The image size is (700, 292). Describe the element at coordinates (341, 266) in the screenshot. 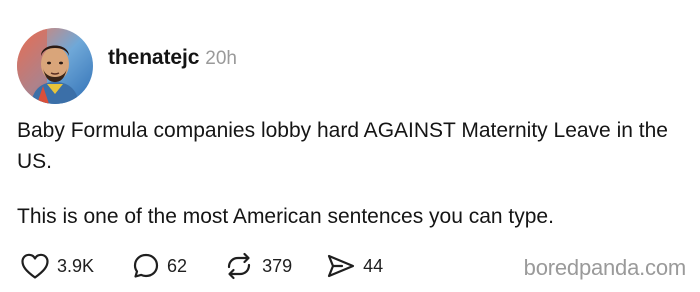

I see `share-icon` at that location.